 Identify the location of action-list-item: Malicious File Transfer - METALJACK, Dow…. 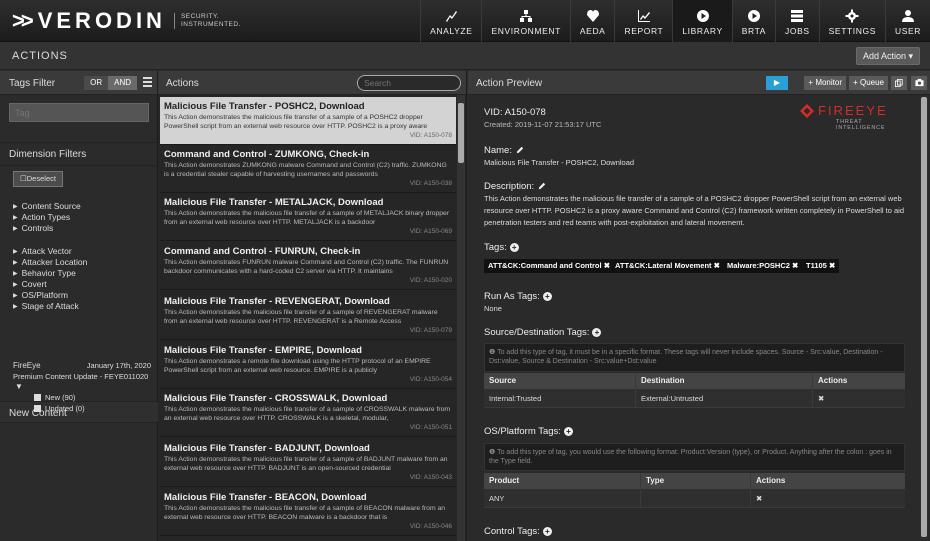
(308, 217).